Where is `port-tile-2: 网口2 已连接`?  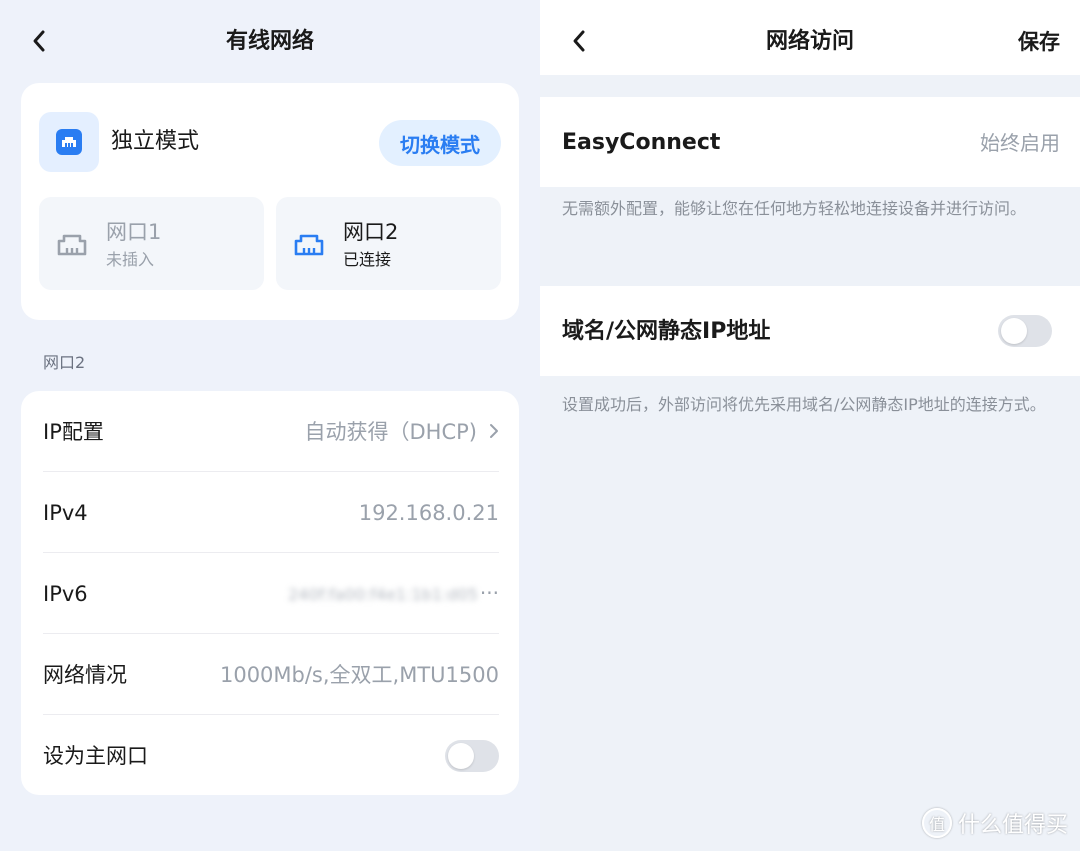
port-tile-2: 网口2 已连接 is located at coordinates (388, 243).